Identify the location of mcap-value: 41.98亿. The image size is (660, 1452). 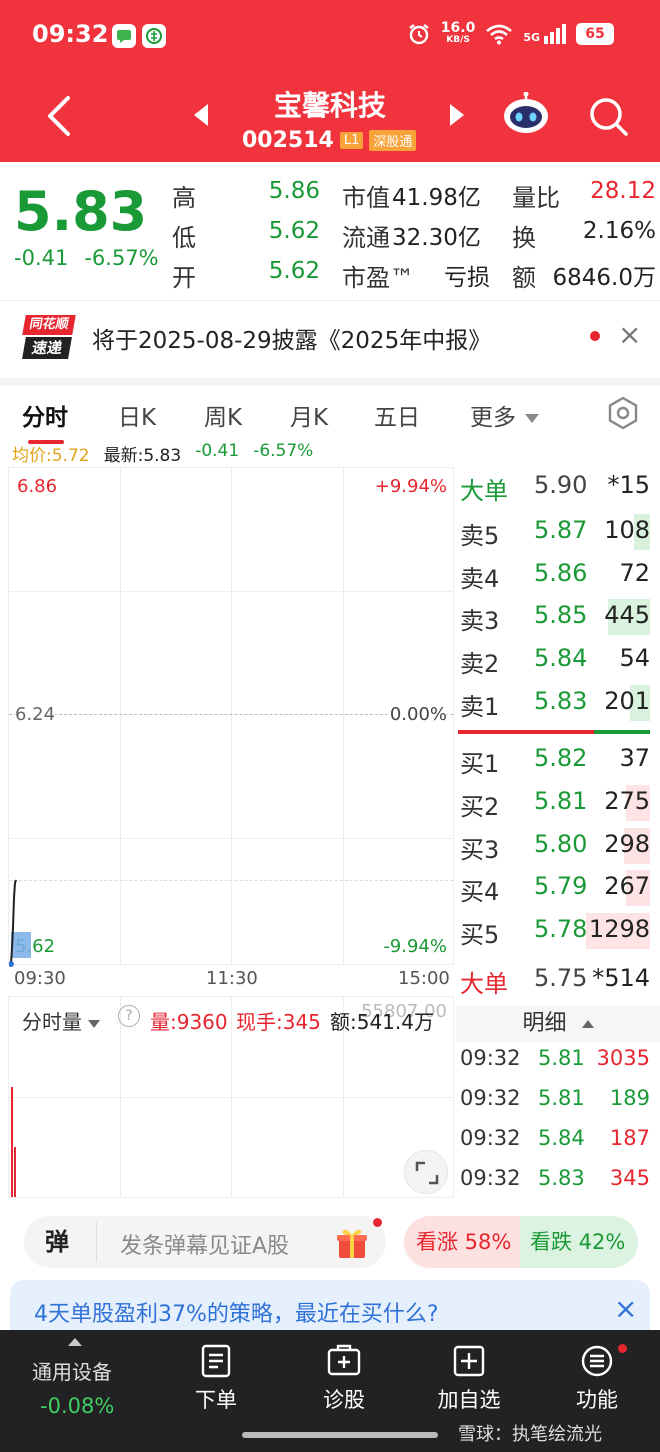
(436, 198).